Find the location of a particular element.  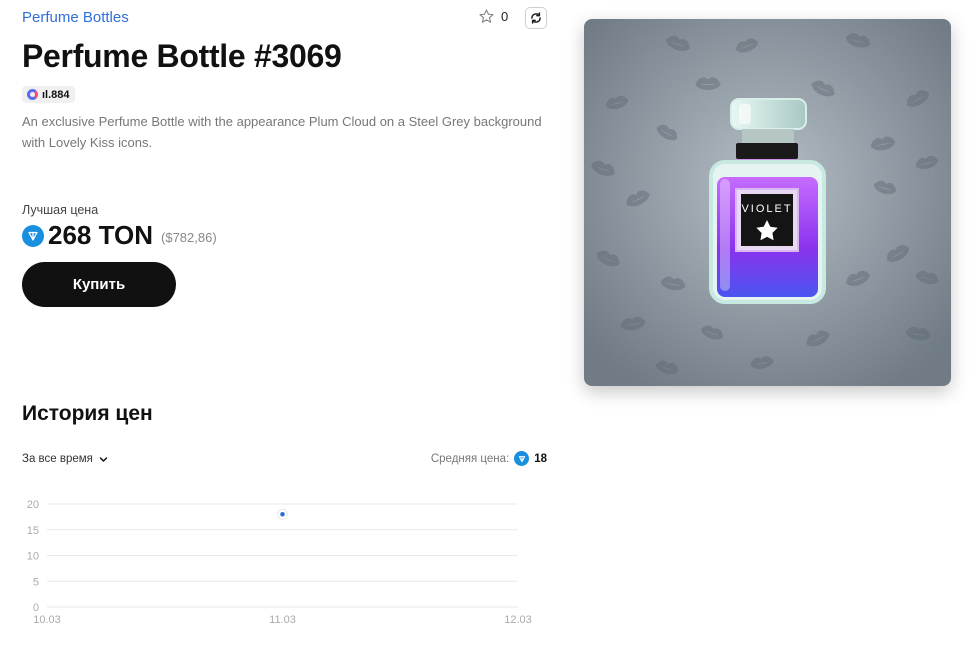

item-badge: ıl.884 is located at coordinates (48, 94).